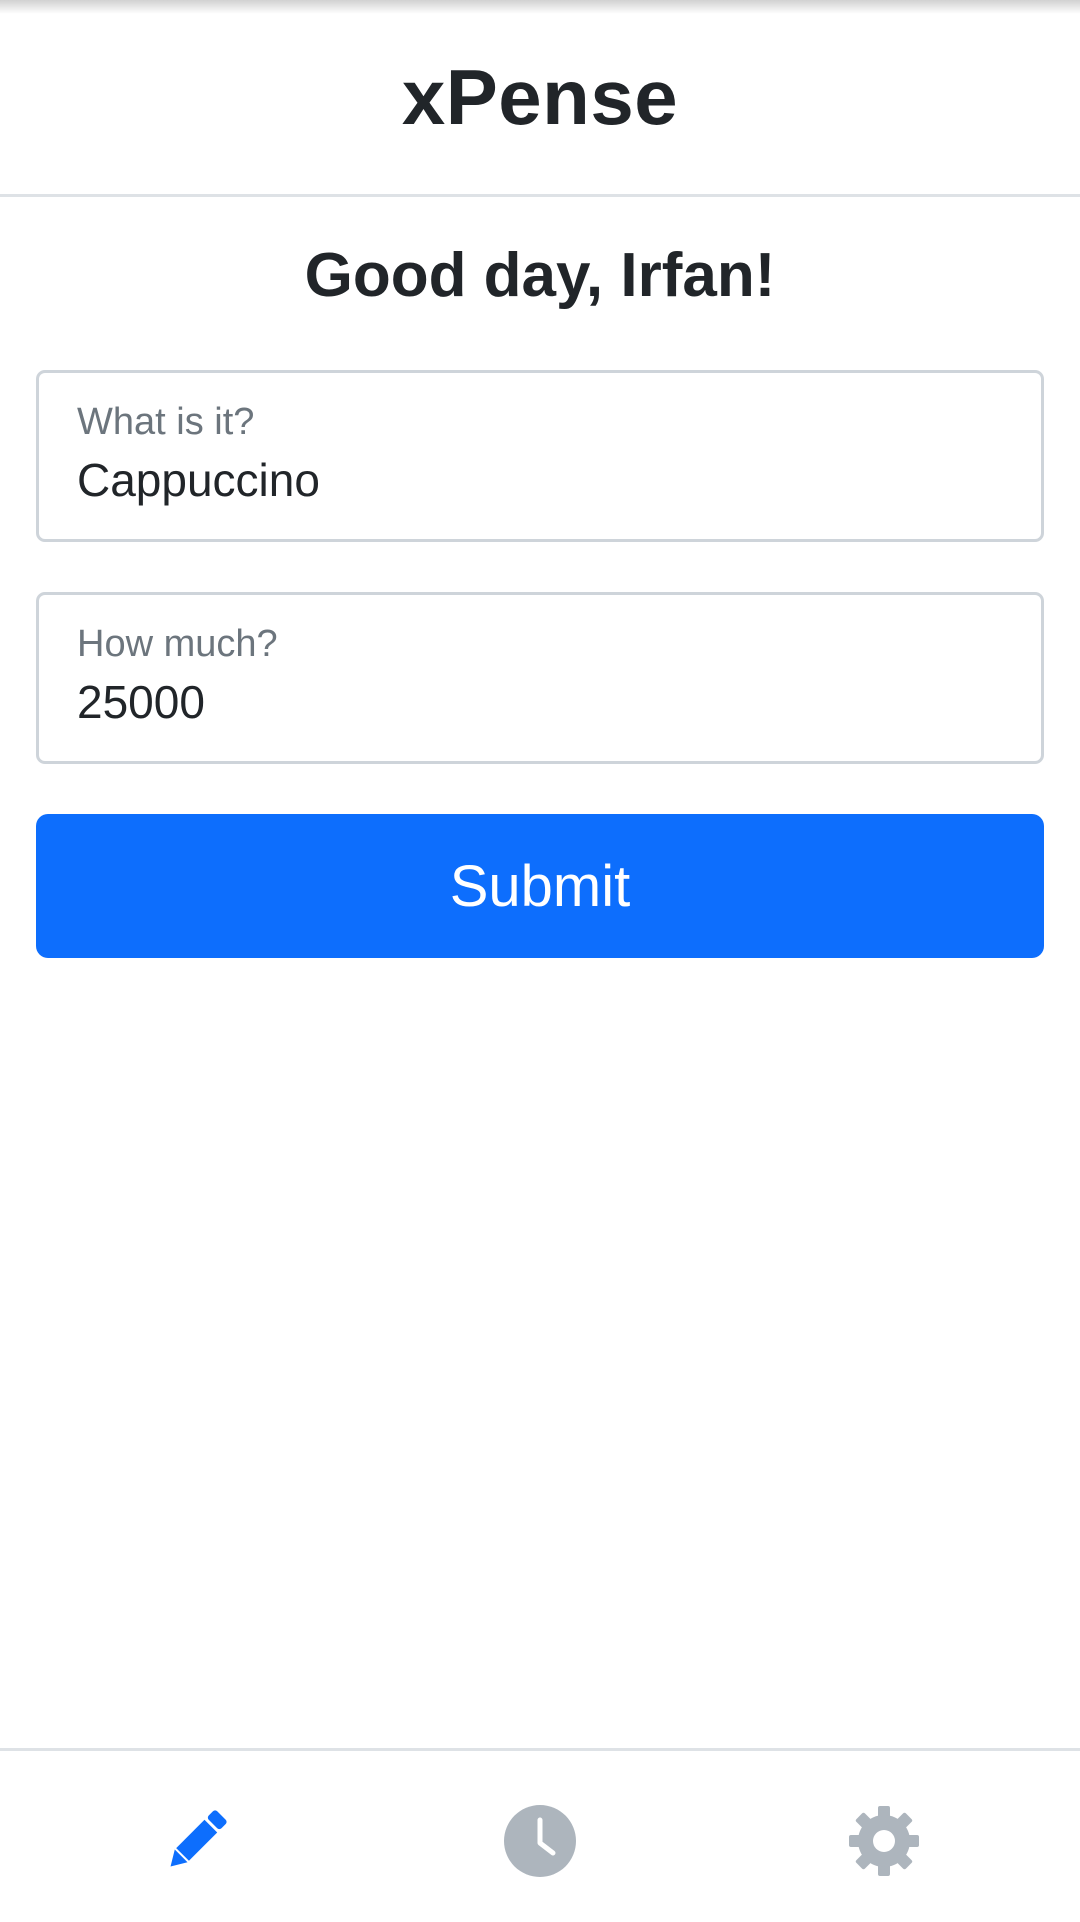 Image resolution: width=1080 pixels, height=1922 pixels. I want to click on item-name-field: What is it?, so click(540, 456).